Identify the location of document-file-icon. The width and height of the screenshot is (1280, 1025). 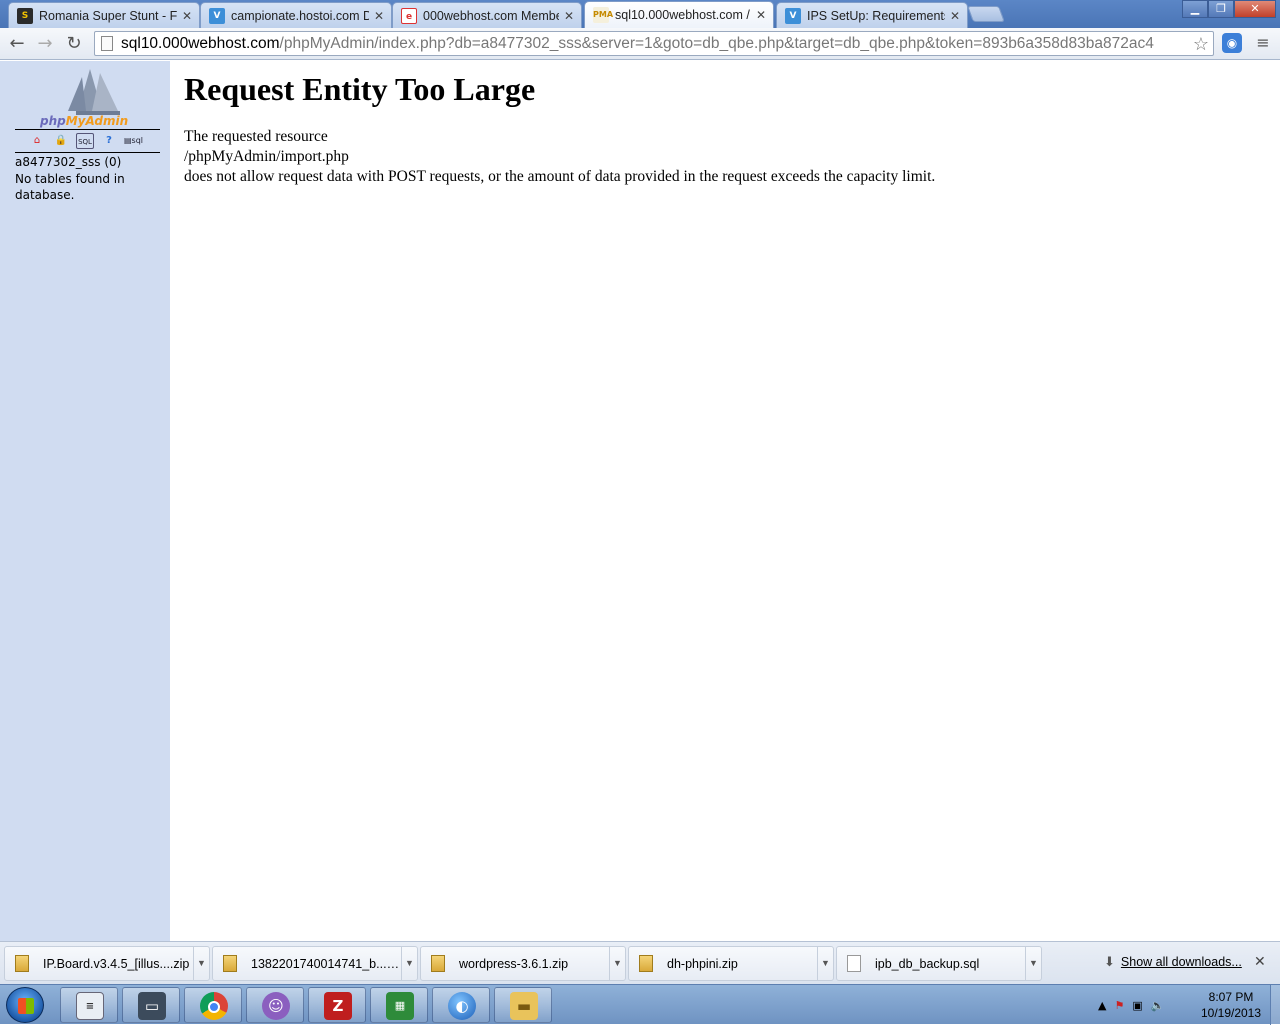
(854, 963).